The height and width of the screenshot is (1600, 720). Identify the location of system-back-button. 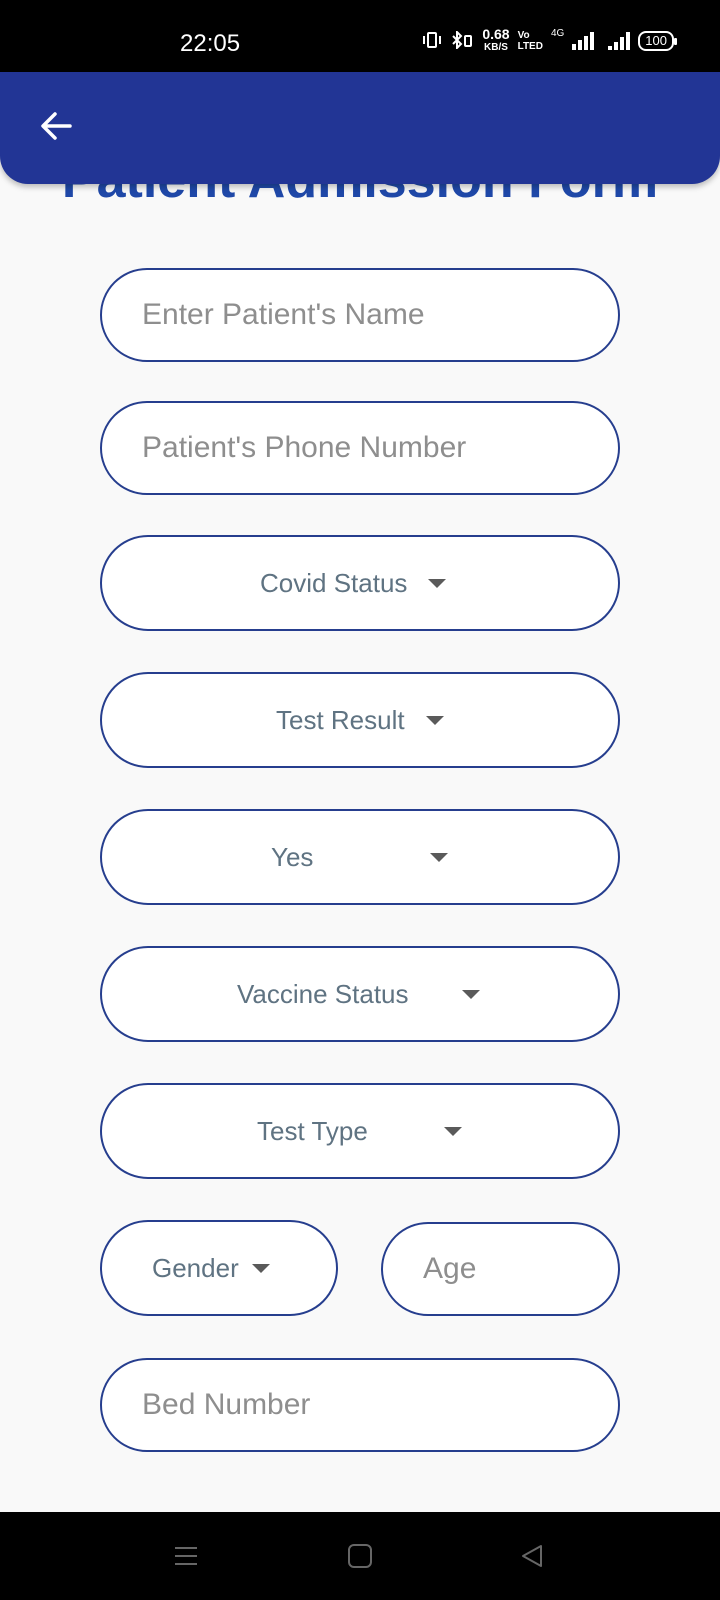
(532, 1556).